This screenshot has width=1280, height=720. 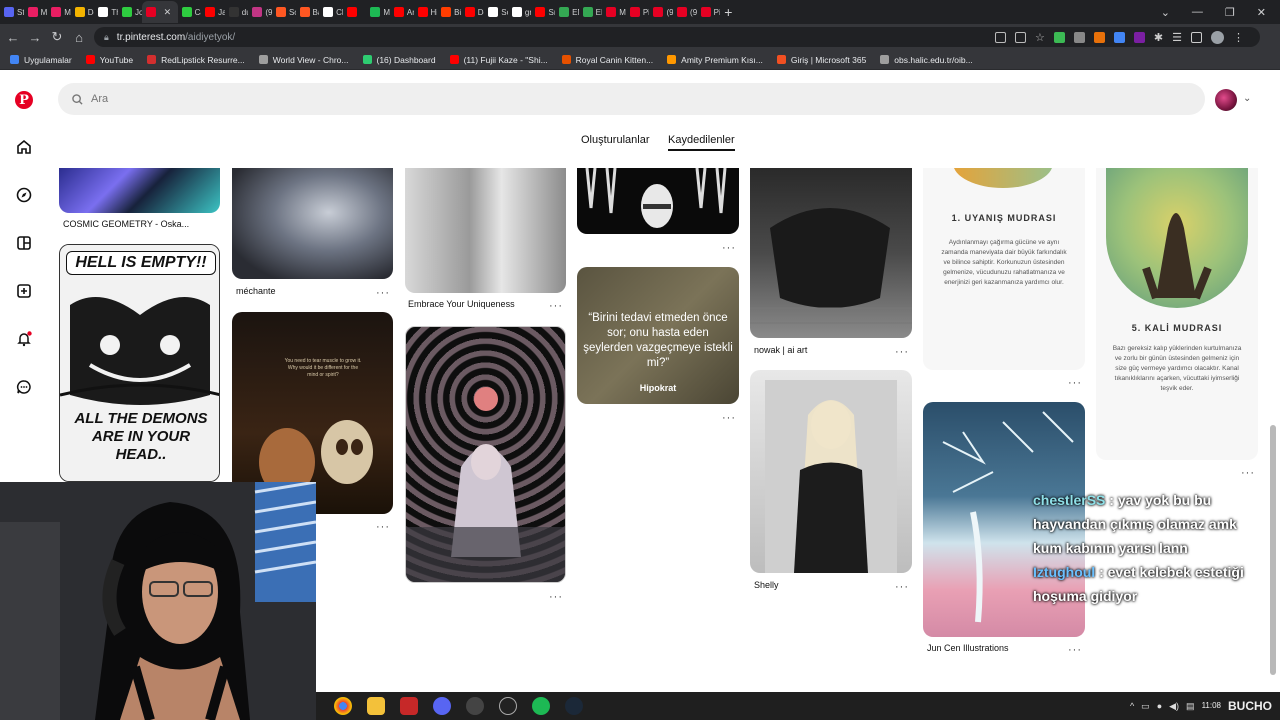 I want to click on spotify-icon, so click(x=541, y=706).